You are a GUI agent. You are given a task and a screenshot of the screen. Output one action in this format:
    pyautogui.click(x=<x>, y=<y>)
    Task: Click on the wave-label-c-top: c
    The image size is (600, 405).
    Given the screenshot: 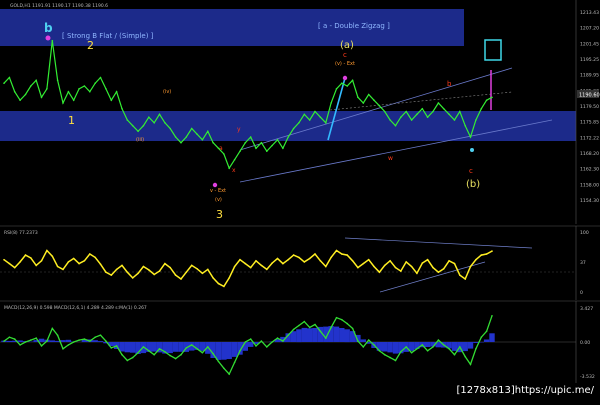 What is the action you would take?
    pyautogui.click(x=345, y=55)
    